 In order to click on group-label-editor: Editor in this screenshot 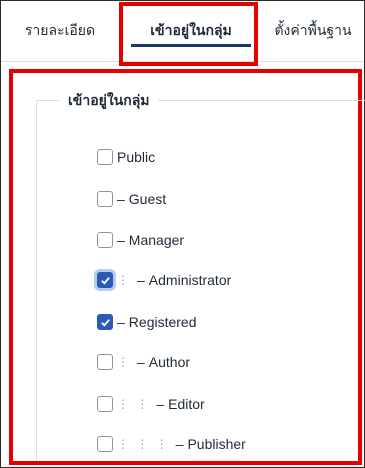, I will do `click(186, 404)`.